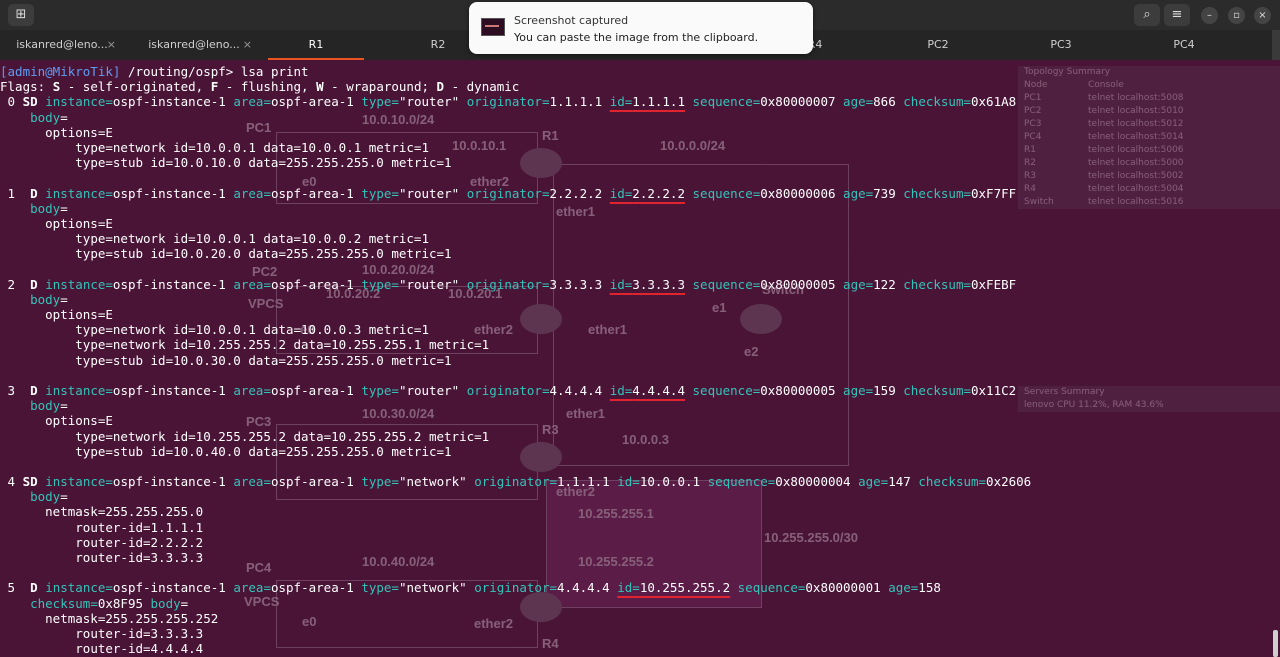  I want to click on lsa-originator: 4.4.4.4, so click(576, 390).